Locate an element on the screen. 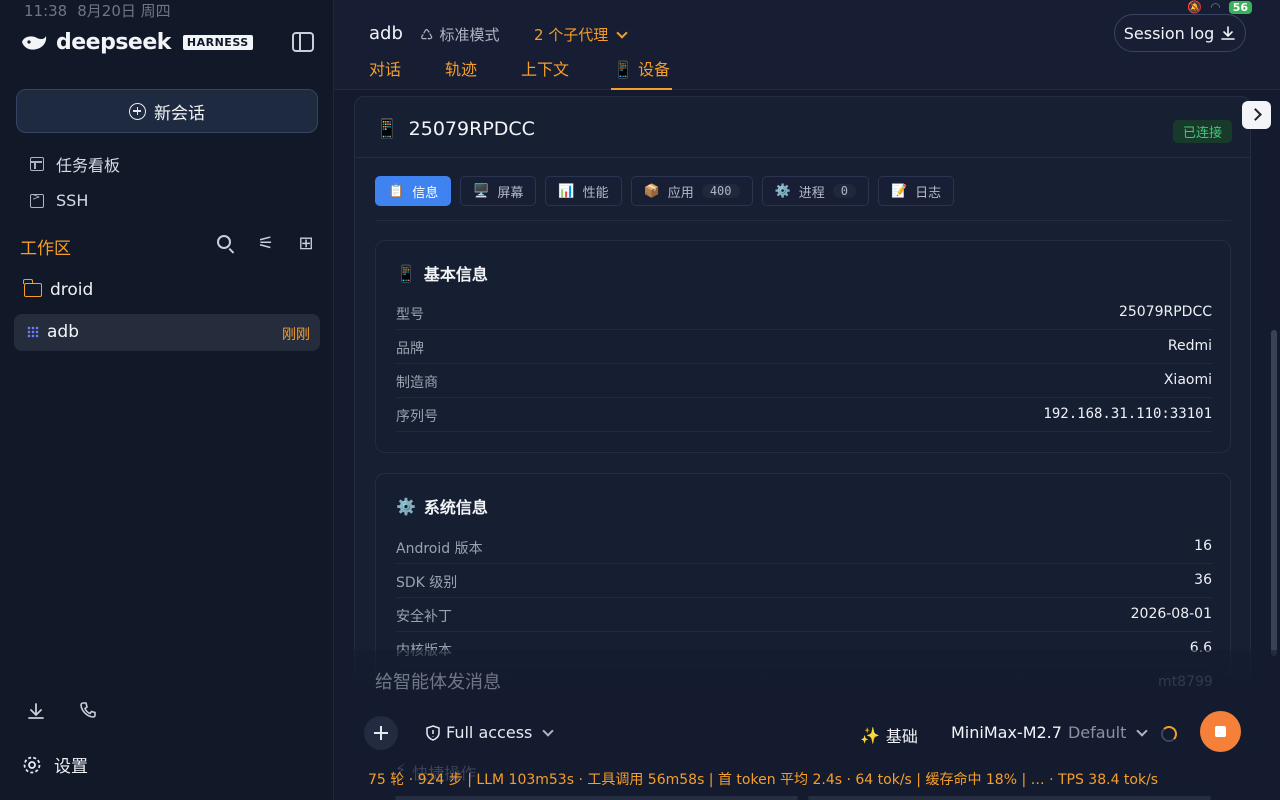 This screenshot has width=1280, height=800. loading-dots-icon is located at coordinates (33, 332).